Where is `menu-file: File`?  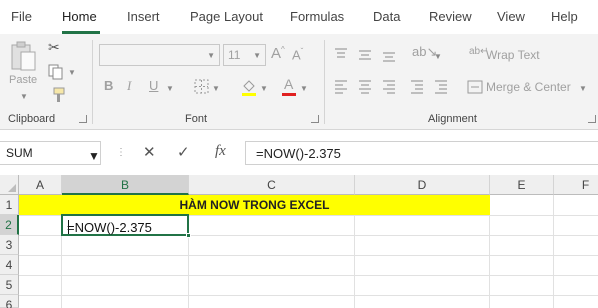
menu-file: File is located at coordinates (21, 16).